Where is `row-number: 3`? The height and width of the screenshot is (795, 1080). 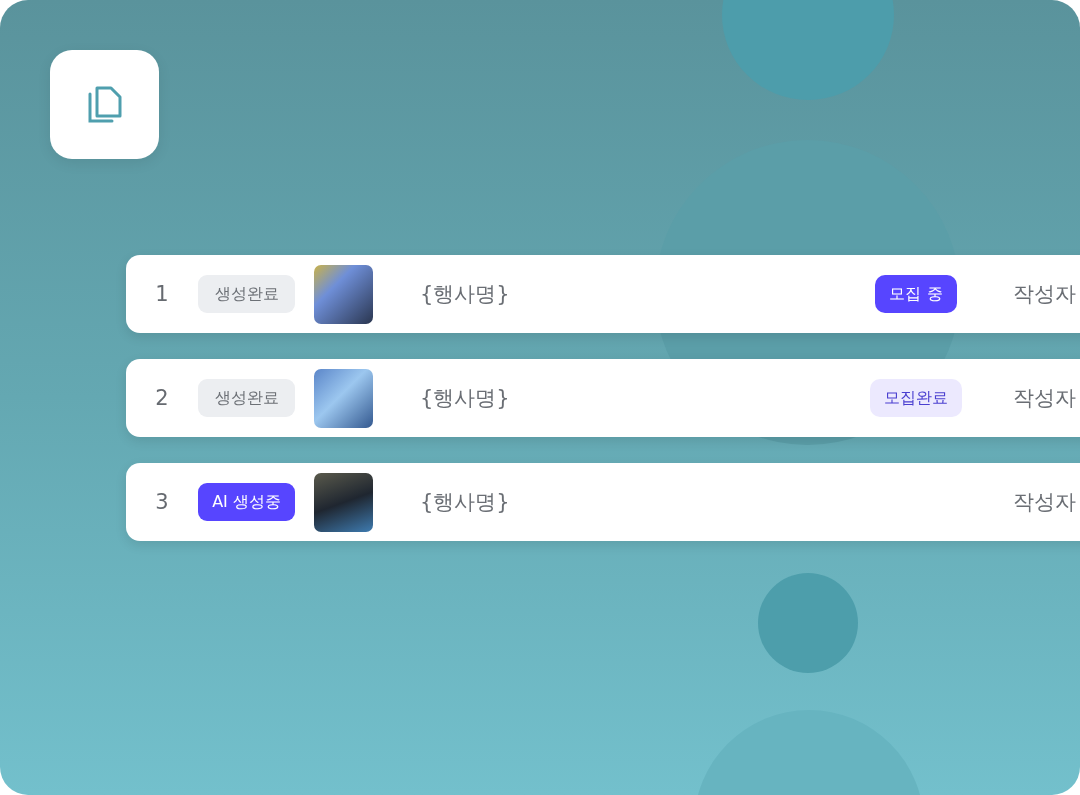 row-number: 3 is located at coordinates (162, 502).